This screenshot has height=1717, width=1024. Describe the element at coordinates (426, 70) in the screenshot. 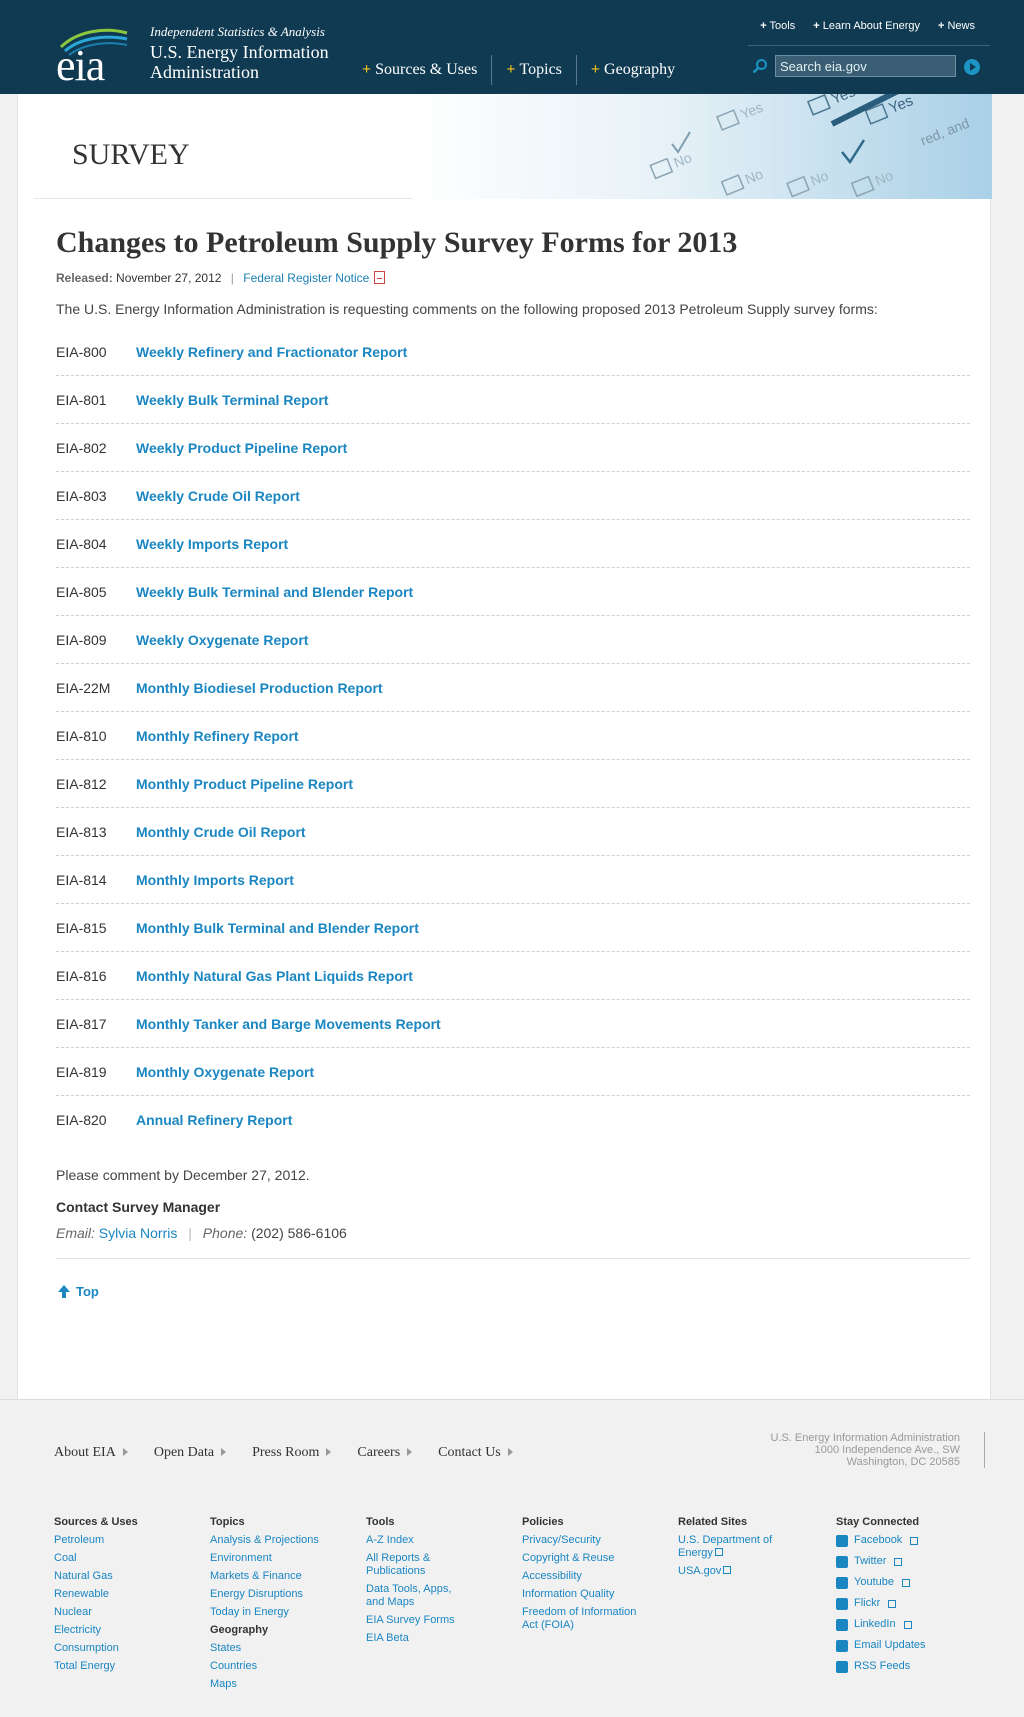

I see `nav-sources-uses: + Sources & Uses` at that location.